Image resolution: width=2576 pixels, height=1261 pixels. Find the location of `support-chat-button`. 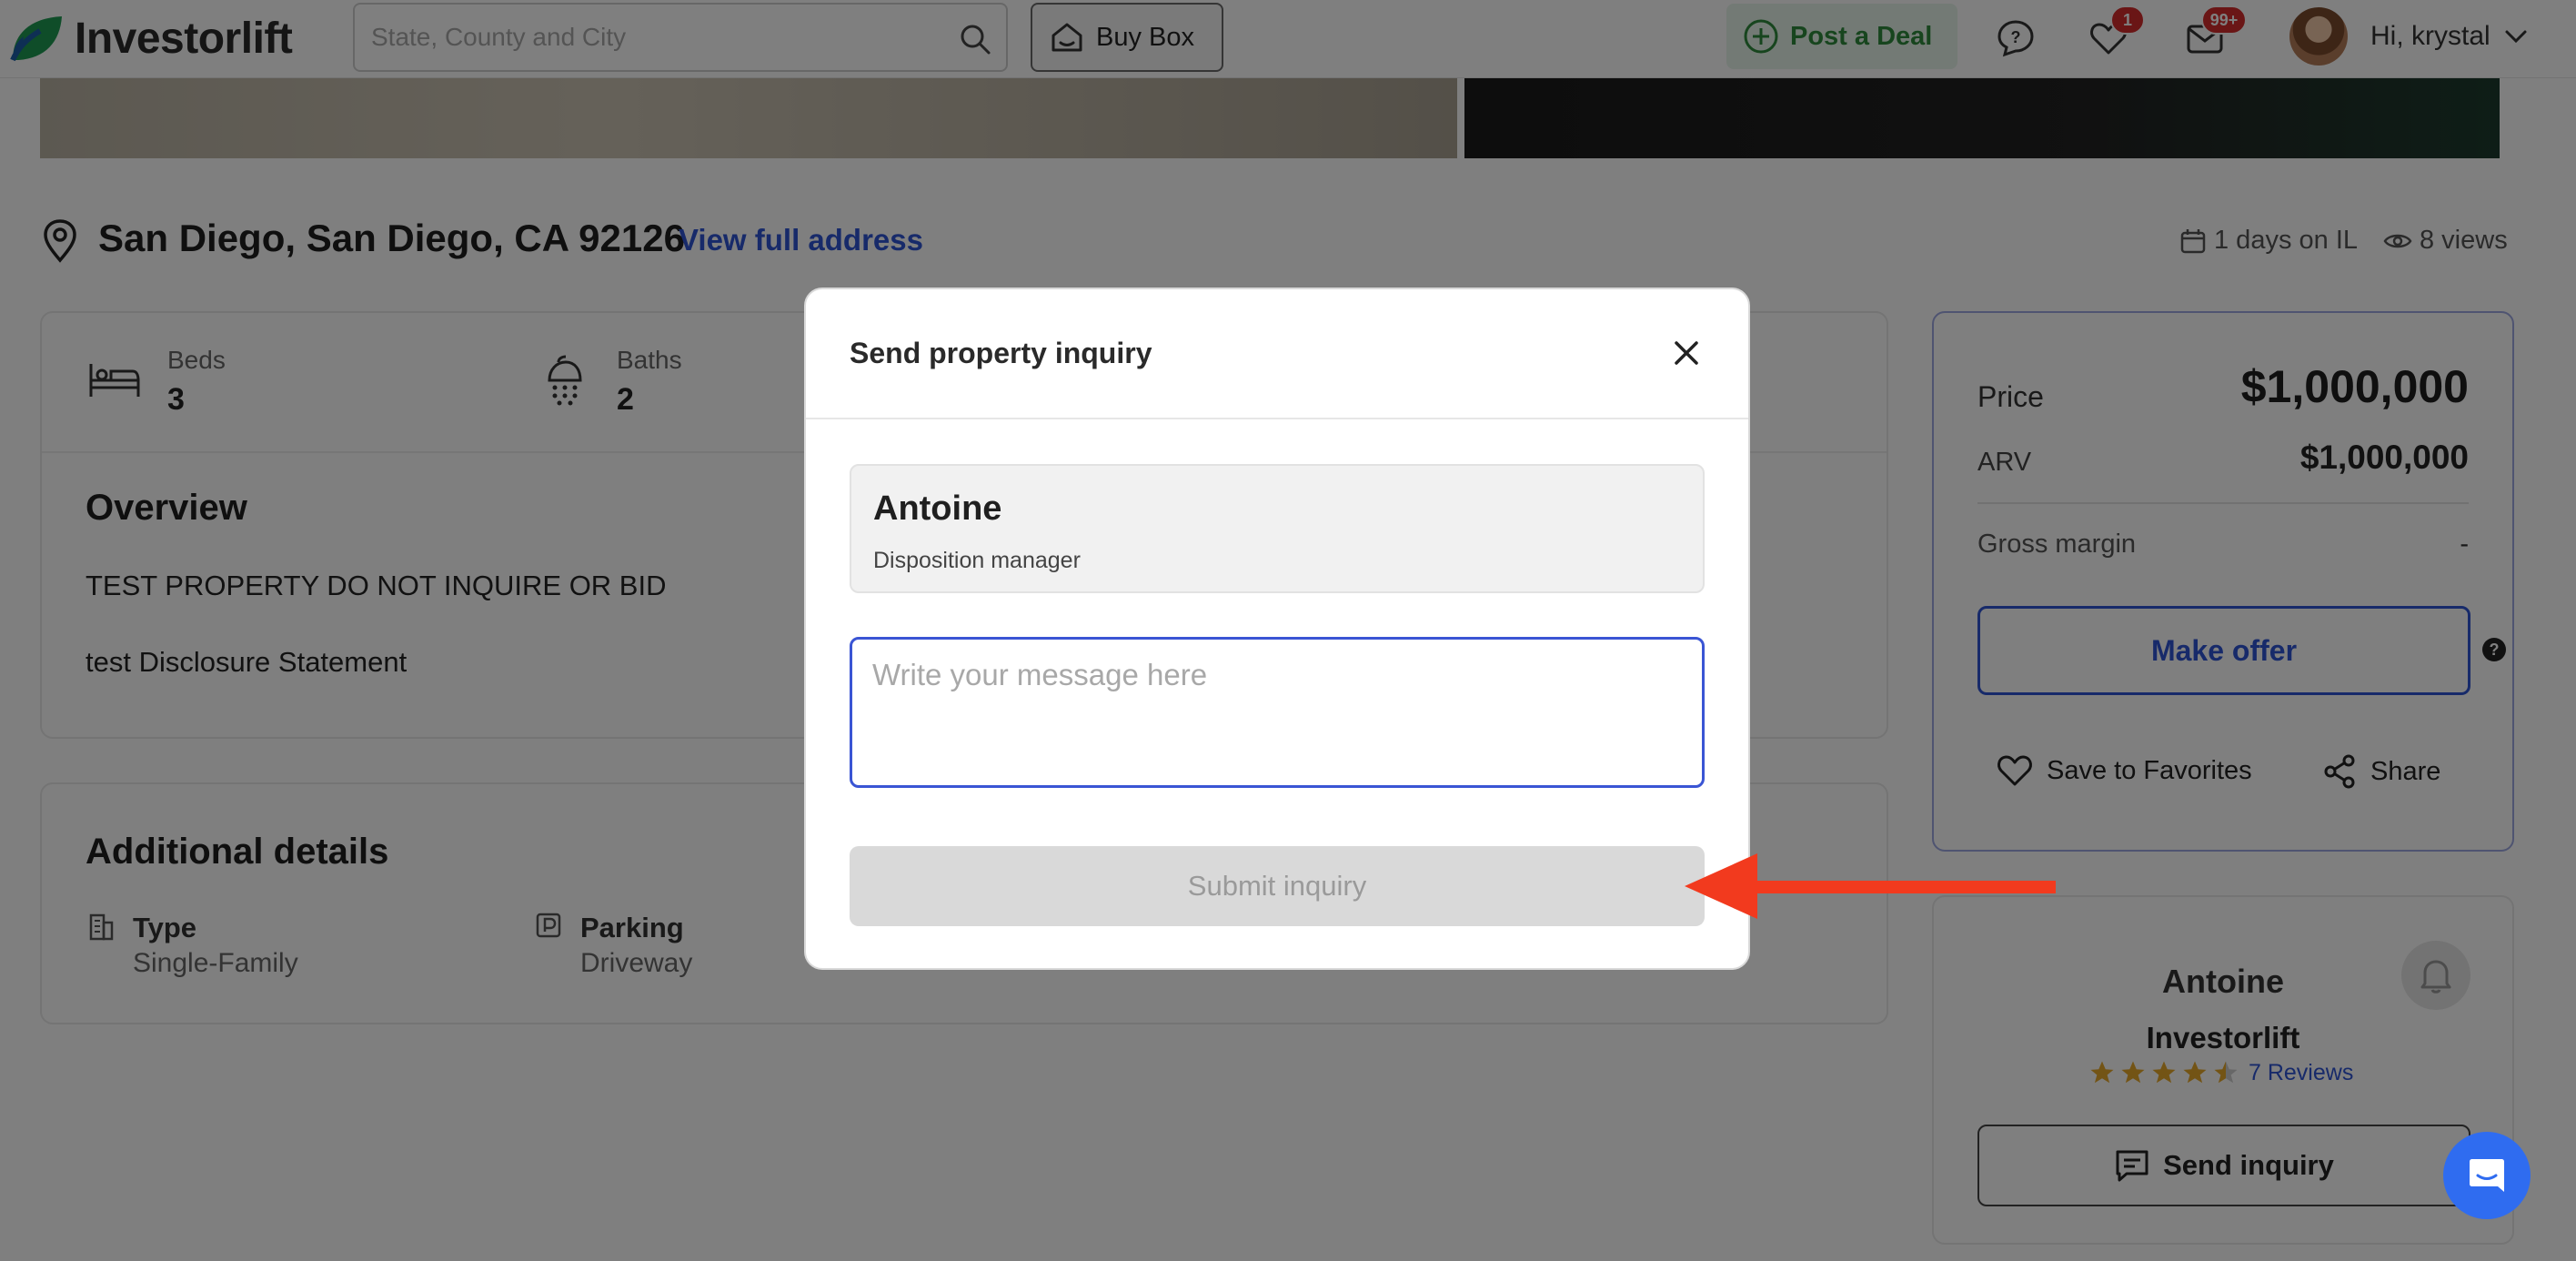

support-chat-button is located at coordinates (2487, 1176).